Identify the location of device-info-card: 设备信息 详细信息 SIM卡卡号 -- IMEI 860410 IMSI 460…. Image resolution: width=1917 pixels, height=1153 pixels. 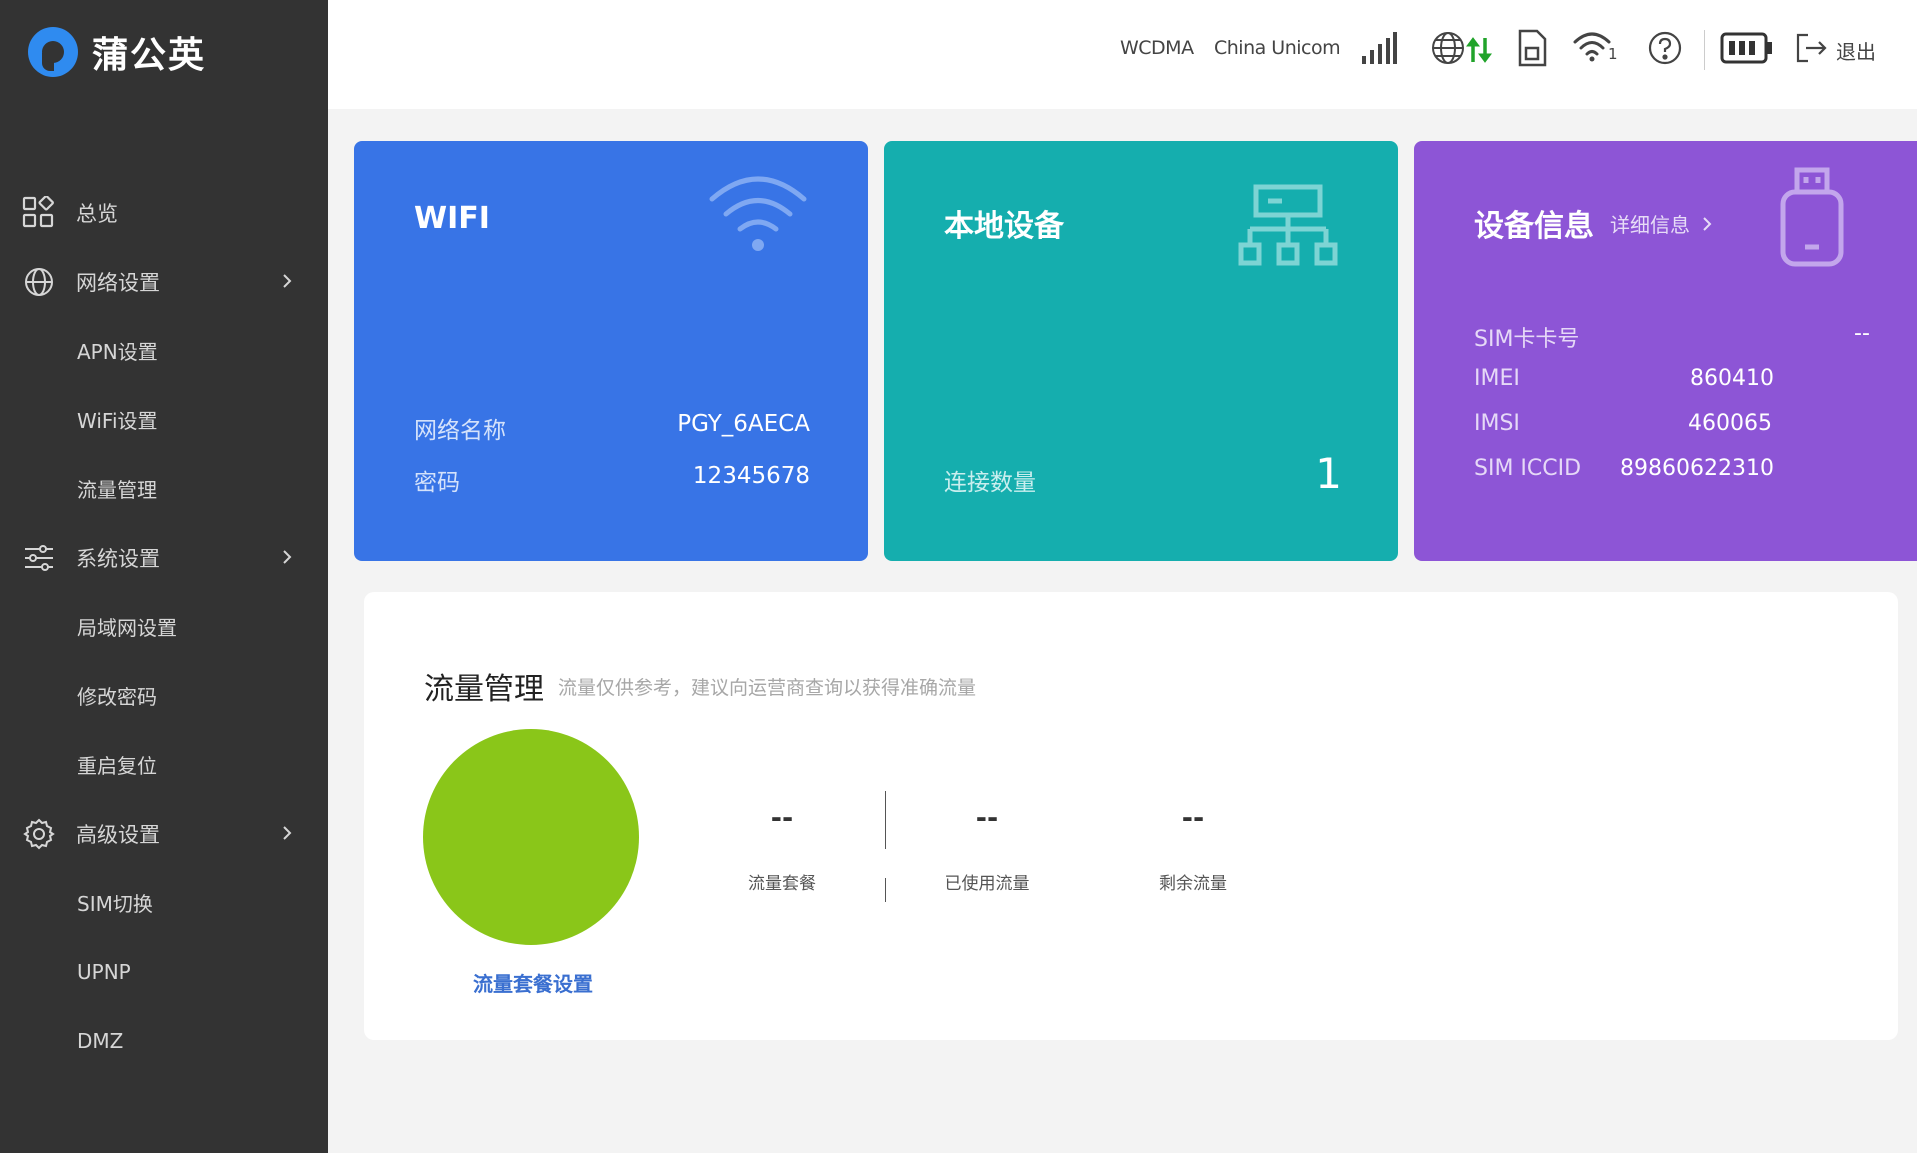
(1665, 351).